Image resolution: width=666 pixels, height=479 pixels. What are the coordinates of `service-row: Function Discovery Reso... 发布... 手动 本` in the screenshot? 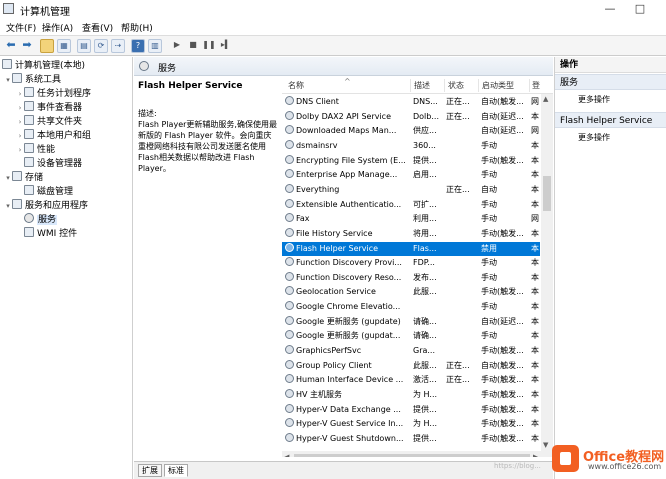 It's located at (411, 278).